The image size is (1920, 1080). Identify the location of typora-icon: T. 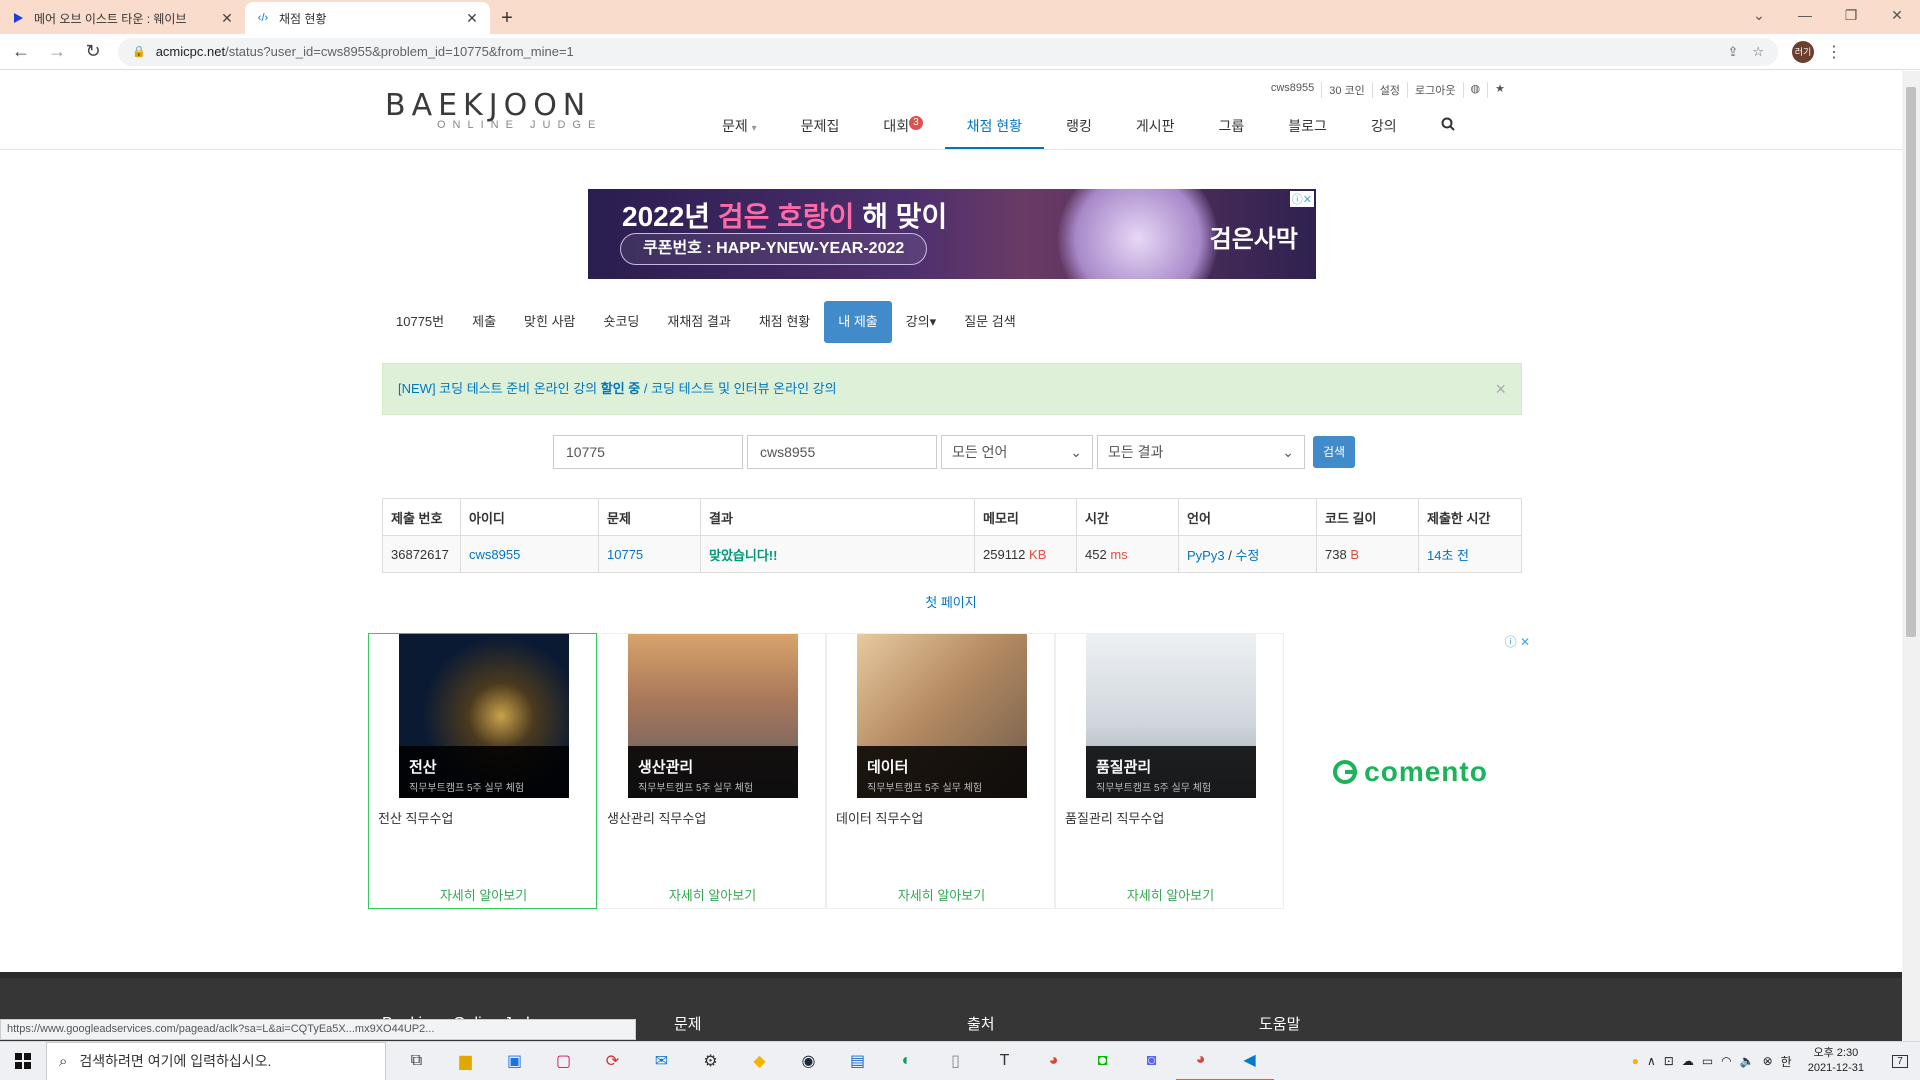
(1004, 1061).